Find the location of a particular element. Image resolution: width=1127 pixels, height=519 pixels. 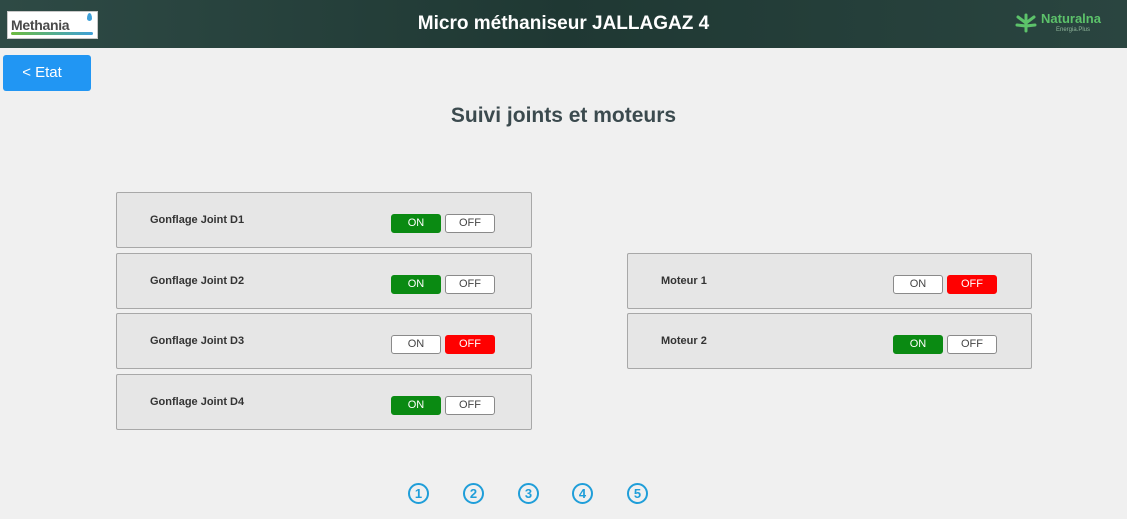

motor-card-2: Moteur 2 ON OFF is located at coordinates (829, 341).